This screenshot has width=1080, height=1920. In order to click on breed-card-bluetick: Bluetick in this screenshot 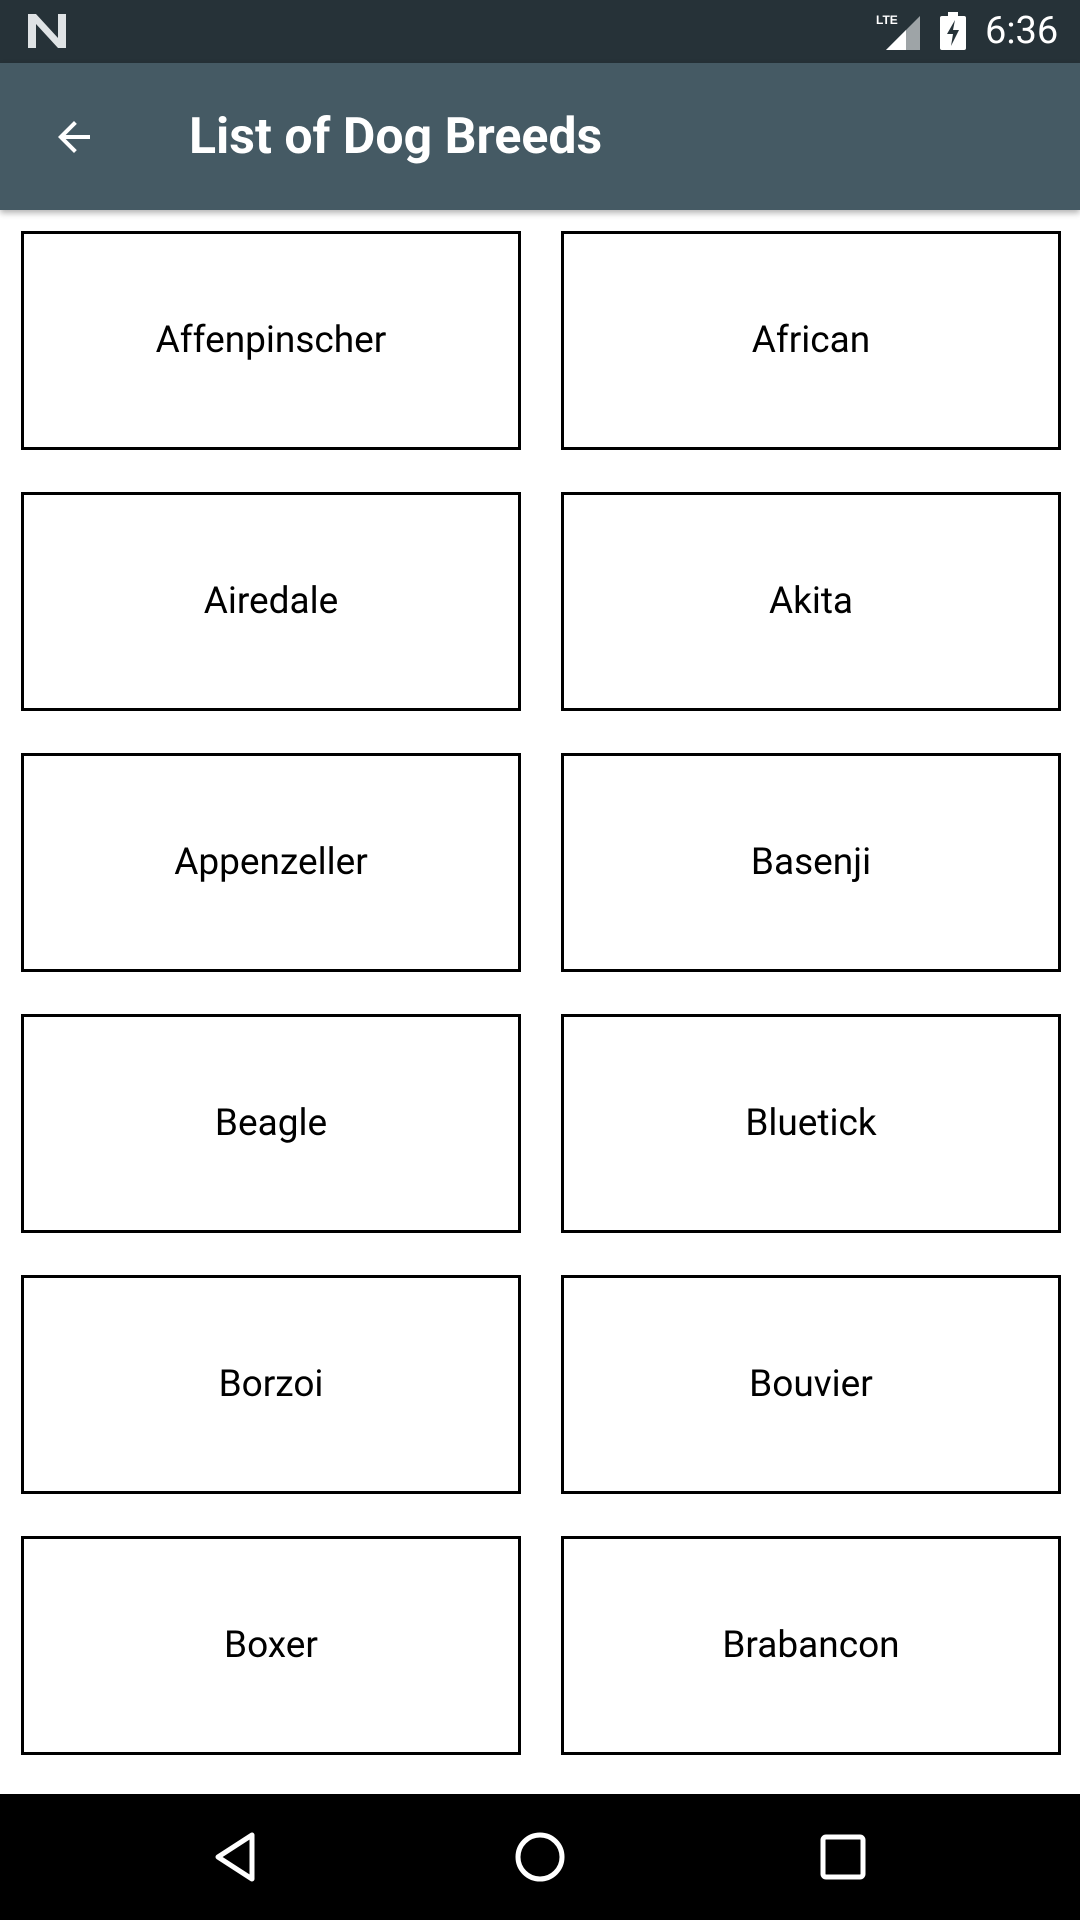, I will do `click(811, 1123)`.